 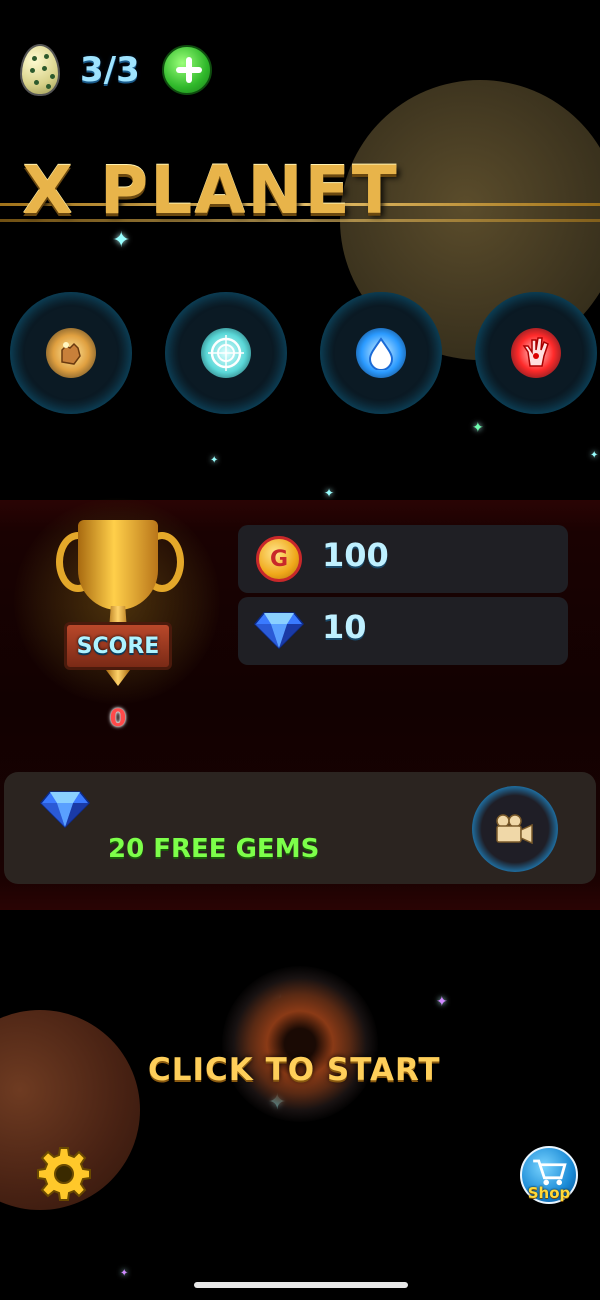 I want to click on shop-label: Shop, so click(x=549, y=1193).